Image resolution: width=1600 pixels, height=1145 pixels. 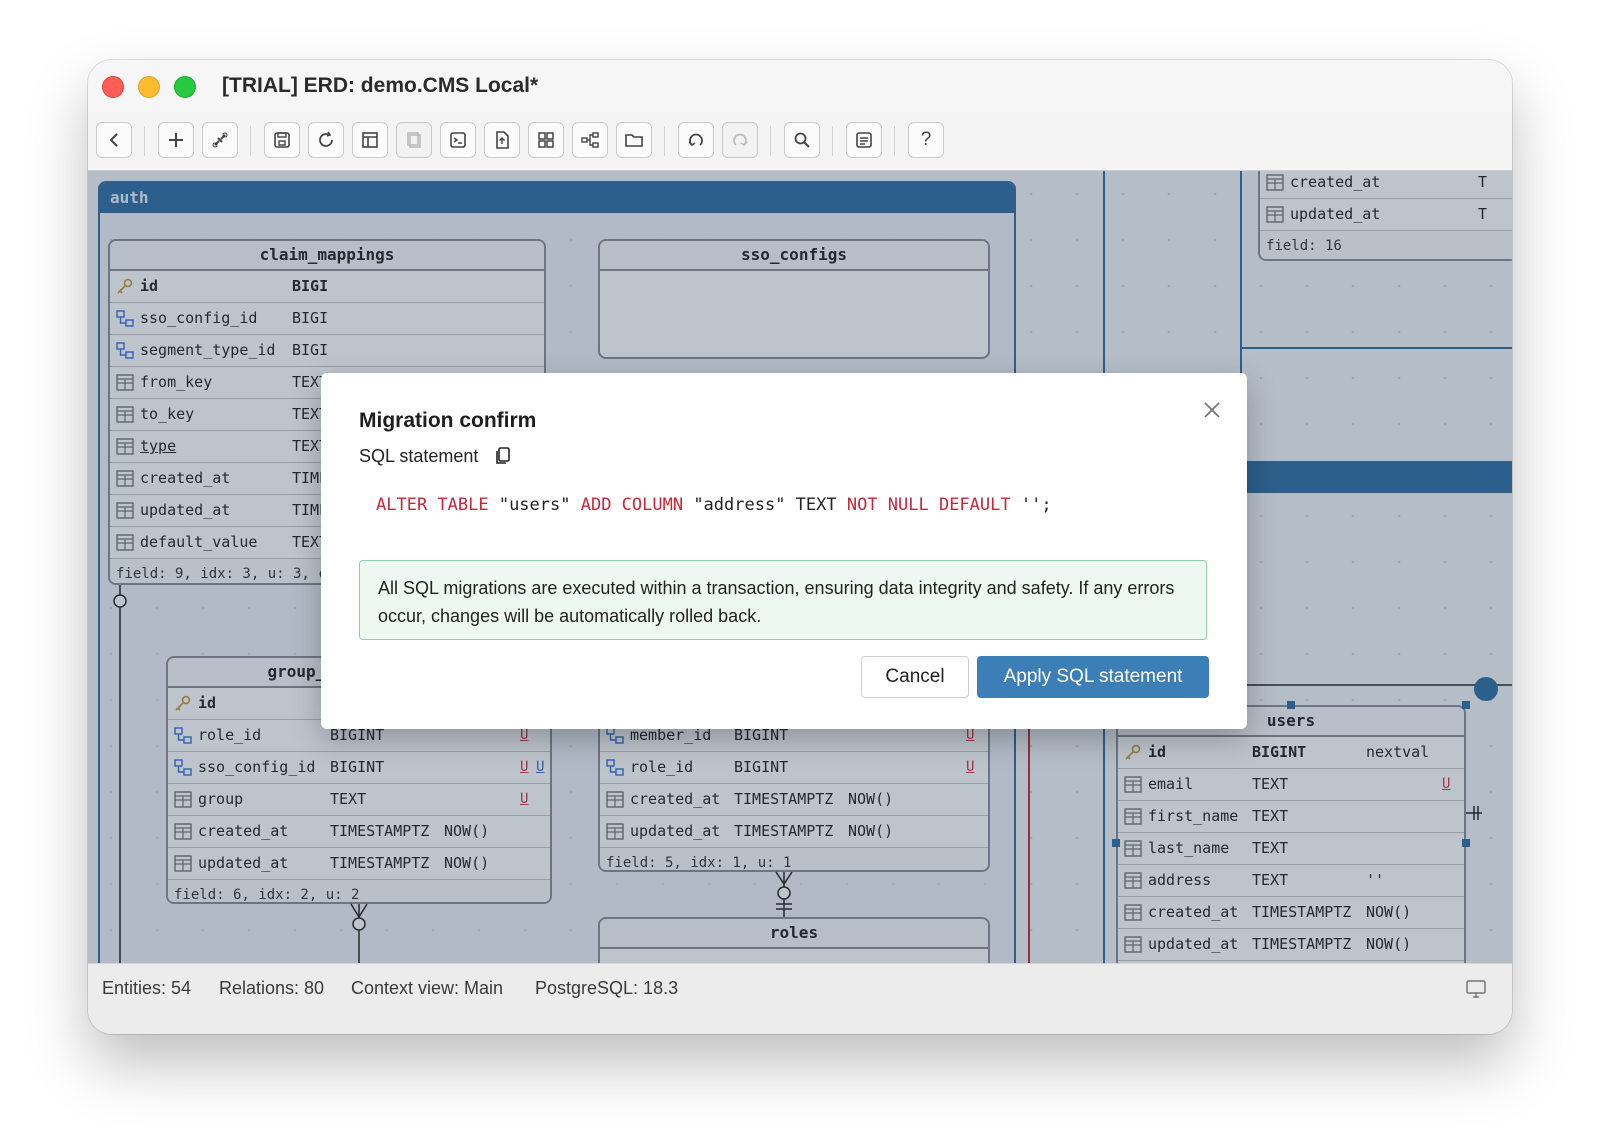 What do you see at coordinates (114, 140) in the screenshot?
I see `back-icon` at bounding box center [114, 140].